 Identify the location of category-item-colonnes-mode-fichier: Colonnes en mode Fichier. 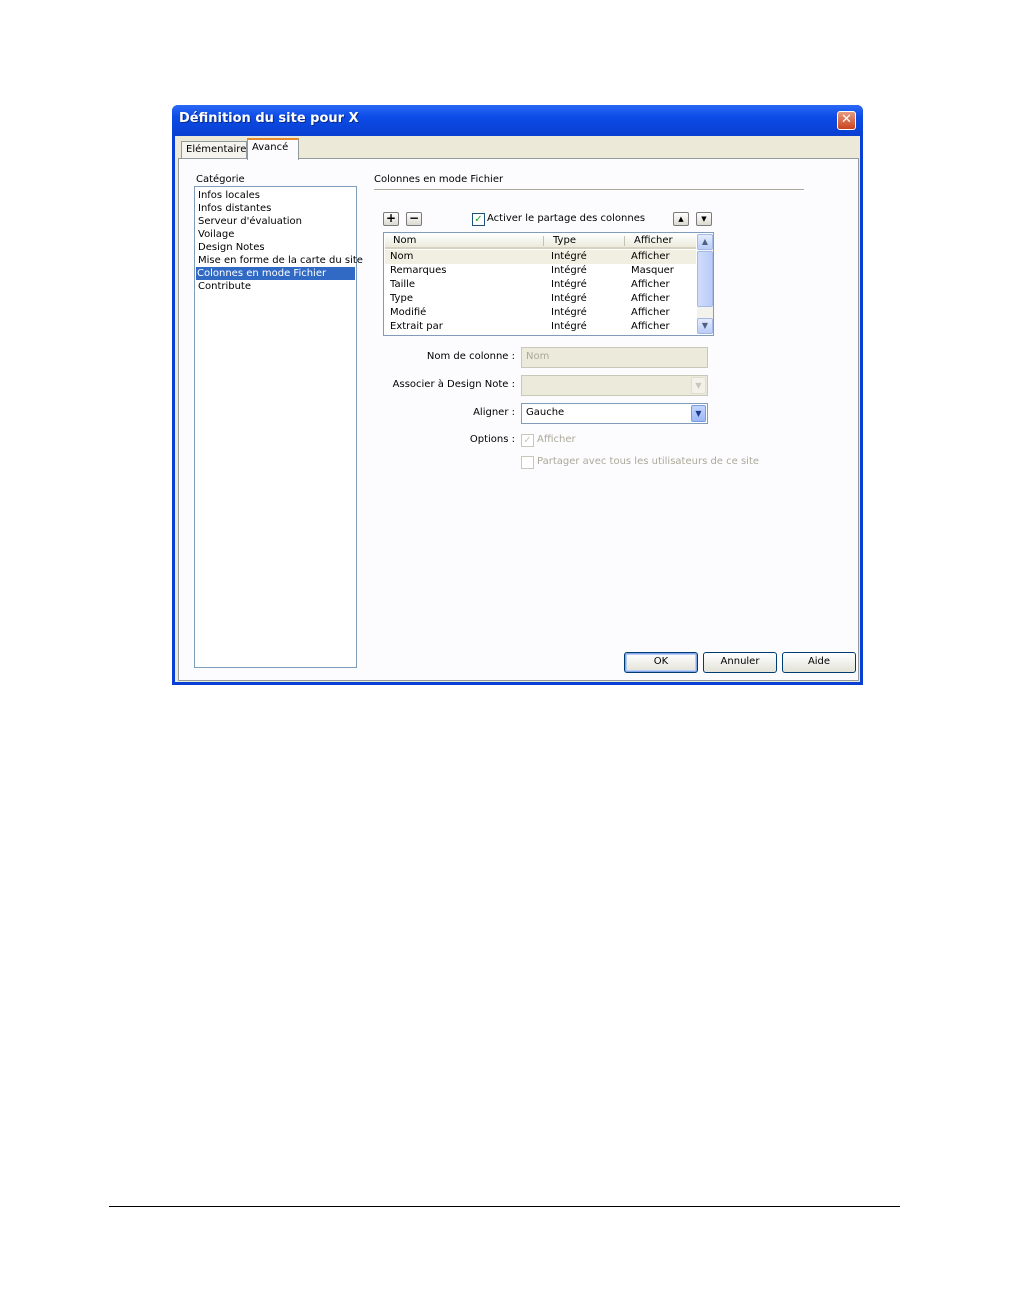
(275, 273).